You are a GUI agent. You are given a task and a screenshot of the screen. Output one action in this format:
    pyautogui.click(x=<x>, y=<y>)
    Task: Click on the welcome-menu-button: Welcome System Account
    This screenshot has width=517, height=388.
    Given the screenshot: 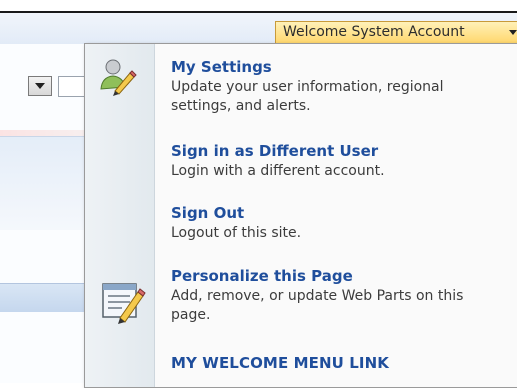 What is the action you would take?
    pyautogui.click(x=396, y=32)
    